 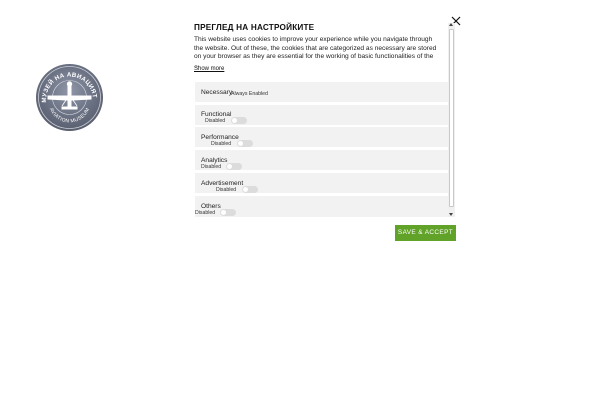 I want to click on advertisement-toggle, so click(x=250, y=189).